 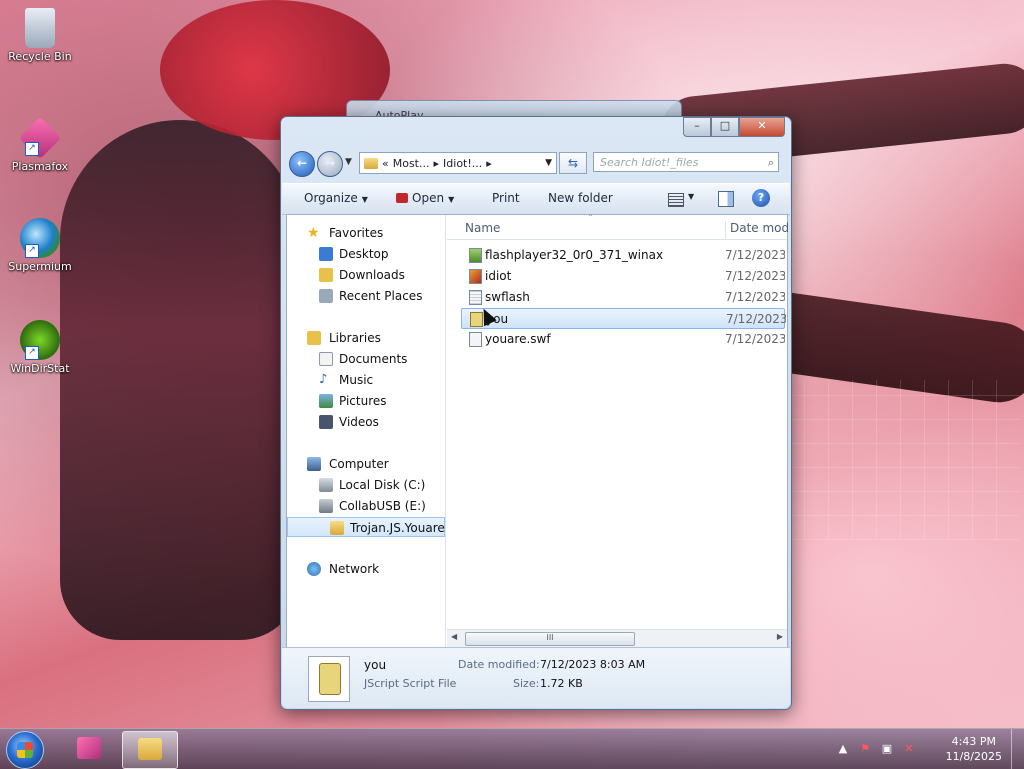 What do you see at coordinates (326, 422) in the screenshot?
I see `videos-icon` at bounding box center [326, 422].